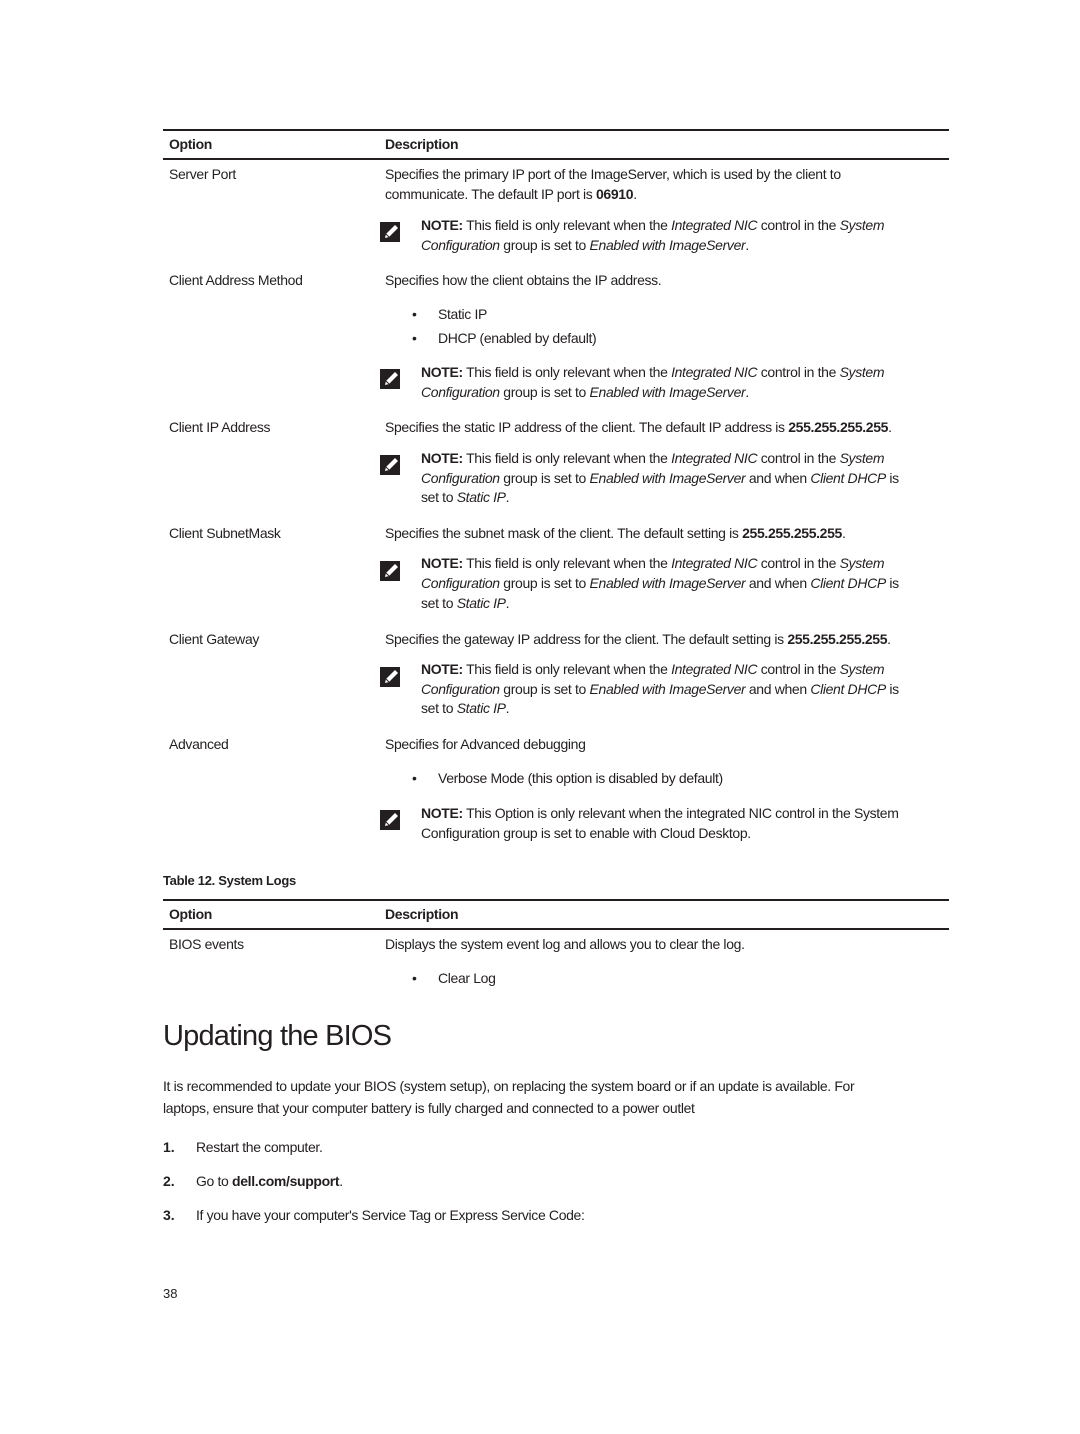 The height and width of the screenshot is (1434, 1080). What do you see at coordinates (199, 744) in the screenshot?
I see `option-name: Advanced` at bounding box center [199, 744].